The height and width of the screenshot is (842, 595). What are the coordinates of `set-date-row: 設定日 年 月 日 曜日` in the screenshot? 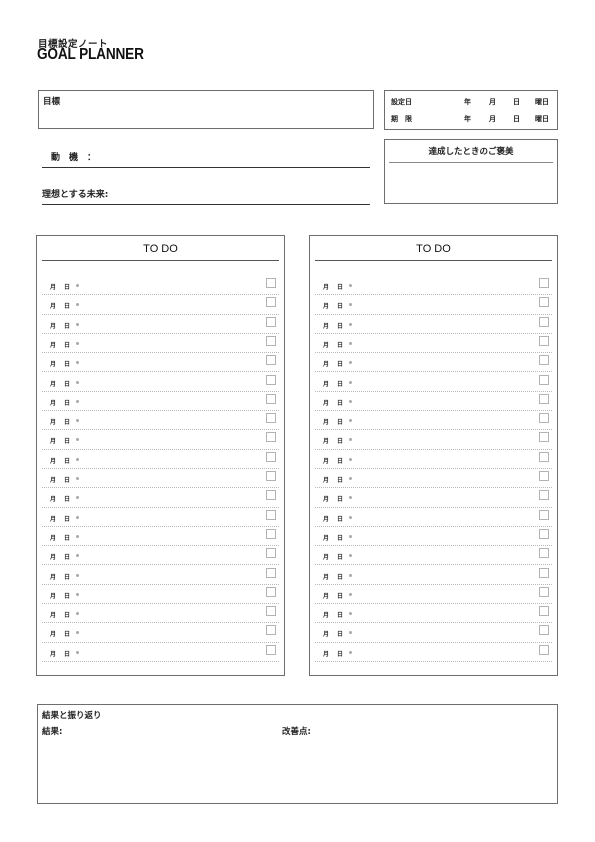 It's located at (471, 104).